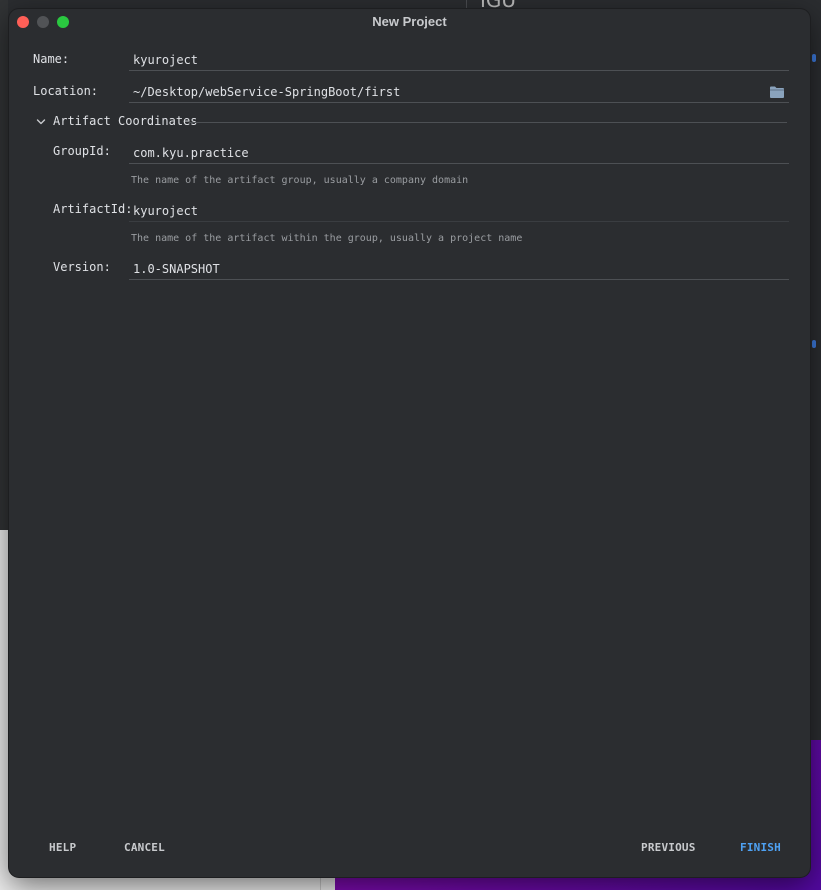 The image size is (821, 890). What do you see at coordinates (777, 92) in the screenshot?
I see `folder-icon` at bounding box center [777, 92].